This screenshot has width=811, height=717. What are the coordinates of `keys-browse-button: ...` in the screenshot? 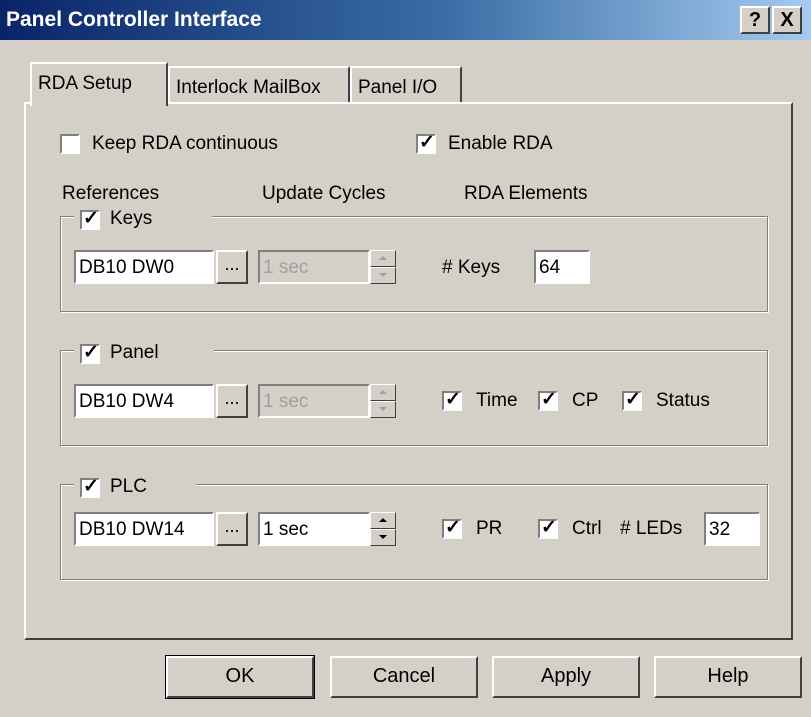 It's located at (232, 267).